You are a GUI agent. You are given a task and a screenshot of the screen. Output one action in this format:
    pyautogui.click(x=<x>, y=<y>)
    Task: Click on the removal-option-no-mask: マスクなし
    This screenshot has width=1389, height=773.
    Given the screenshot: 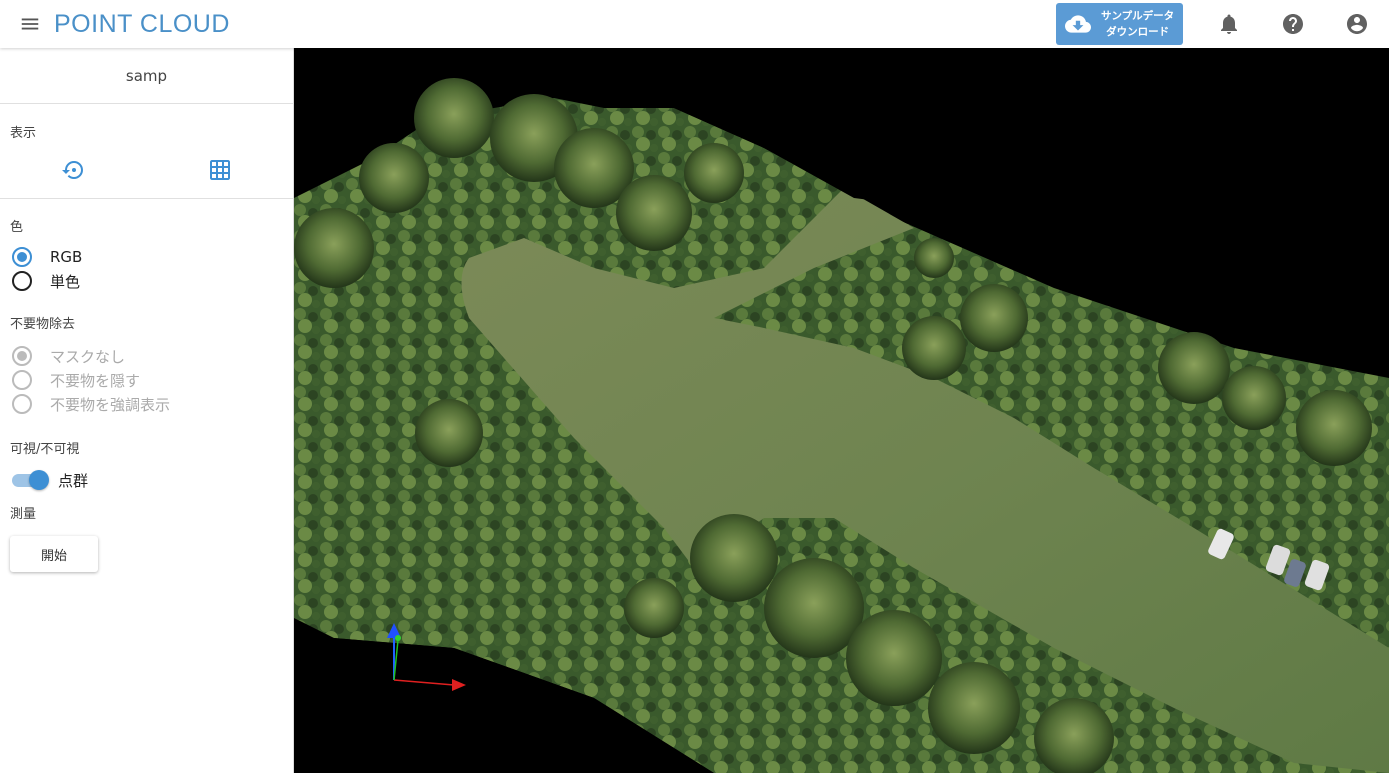 What is the action you would take?
    pyautogui.click(x=146, y=356)
    